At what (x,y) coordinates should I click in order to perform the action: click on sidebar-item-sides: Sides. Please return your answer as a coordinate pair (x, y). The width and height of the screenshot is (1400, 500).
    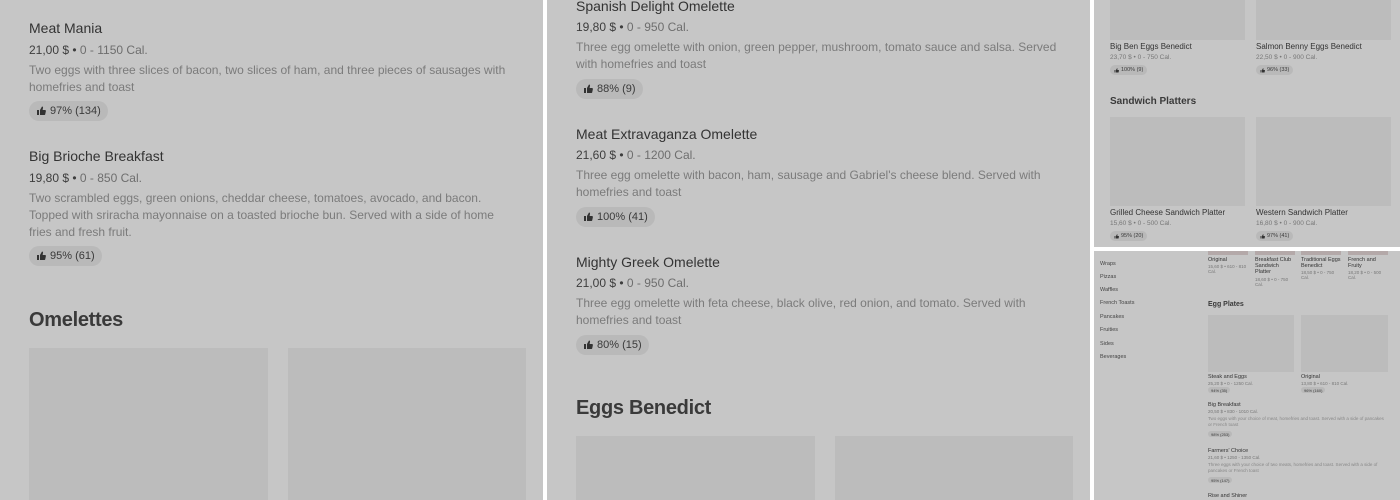
    Looking at the image, I should click on (1107, 344).